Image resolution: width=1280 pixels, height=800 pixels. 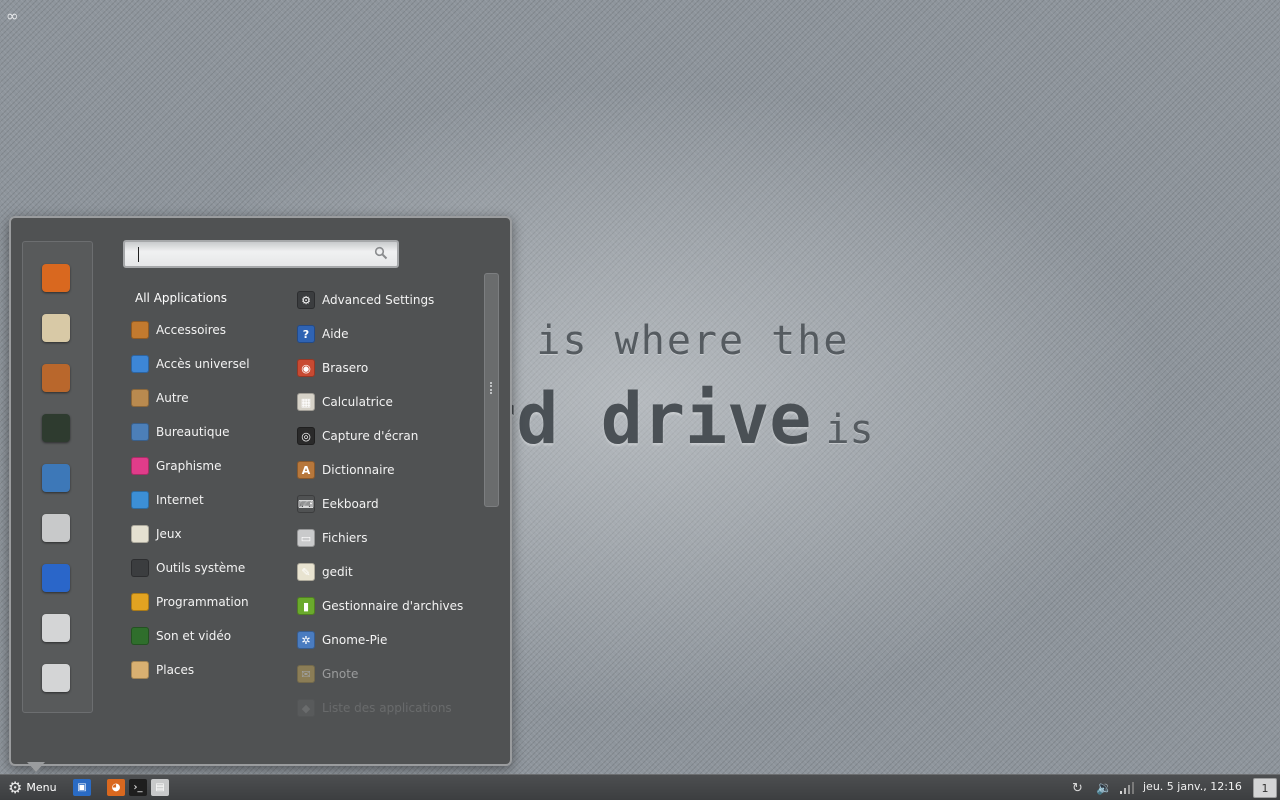 What do you see at coordinates (201, 568) in the screenshot?
I see `category-label: Outils système` at bounding box center [201, 568].